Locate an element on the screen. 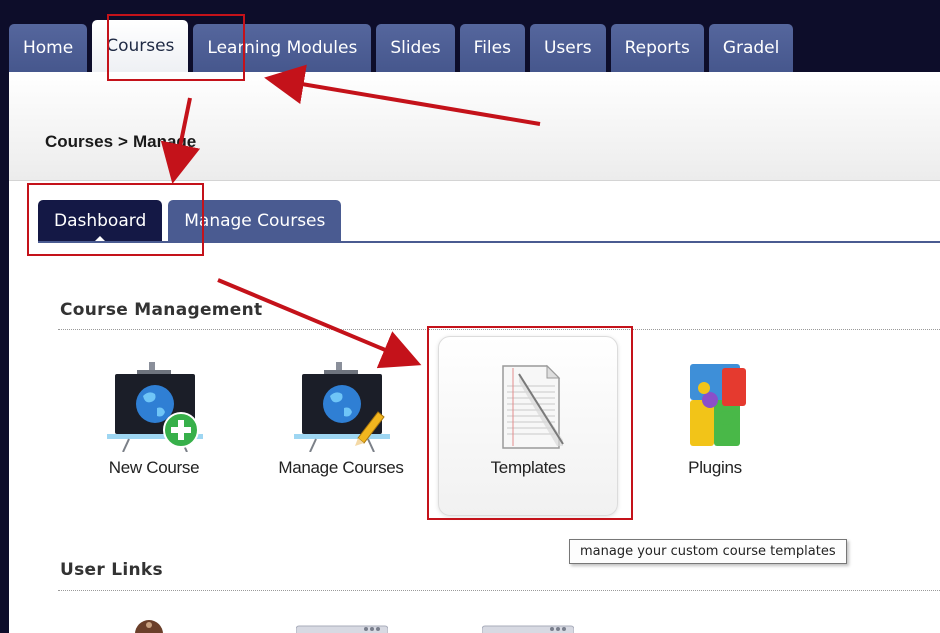  nav-tab-home: Home is located at coordinates (48, 48).